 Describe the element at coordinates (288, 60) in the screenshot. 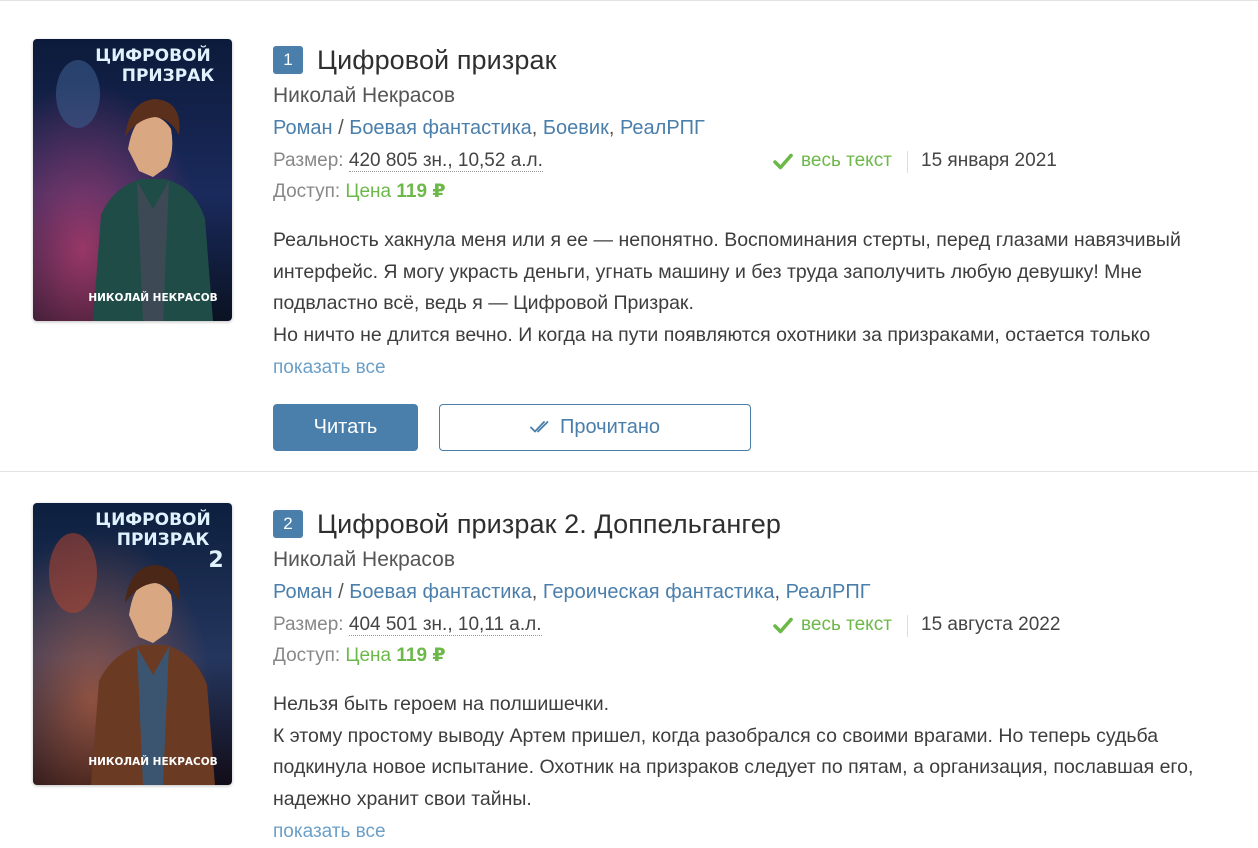

I see `book-number-badge: 1` at that location.